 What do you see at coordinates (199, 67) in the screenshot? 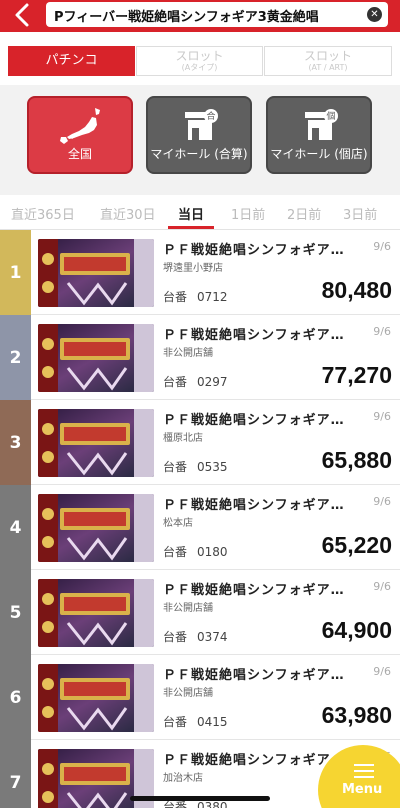
I see `tab-sublabel: (Aタイプ)` at bounding box center [199, 67].